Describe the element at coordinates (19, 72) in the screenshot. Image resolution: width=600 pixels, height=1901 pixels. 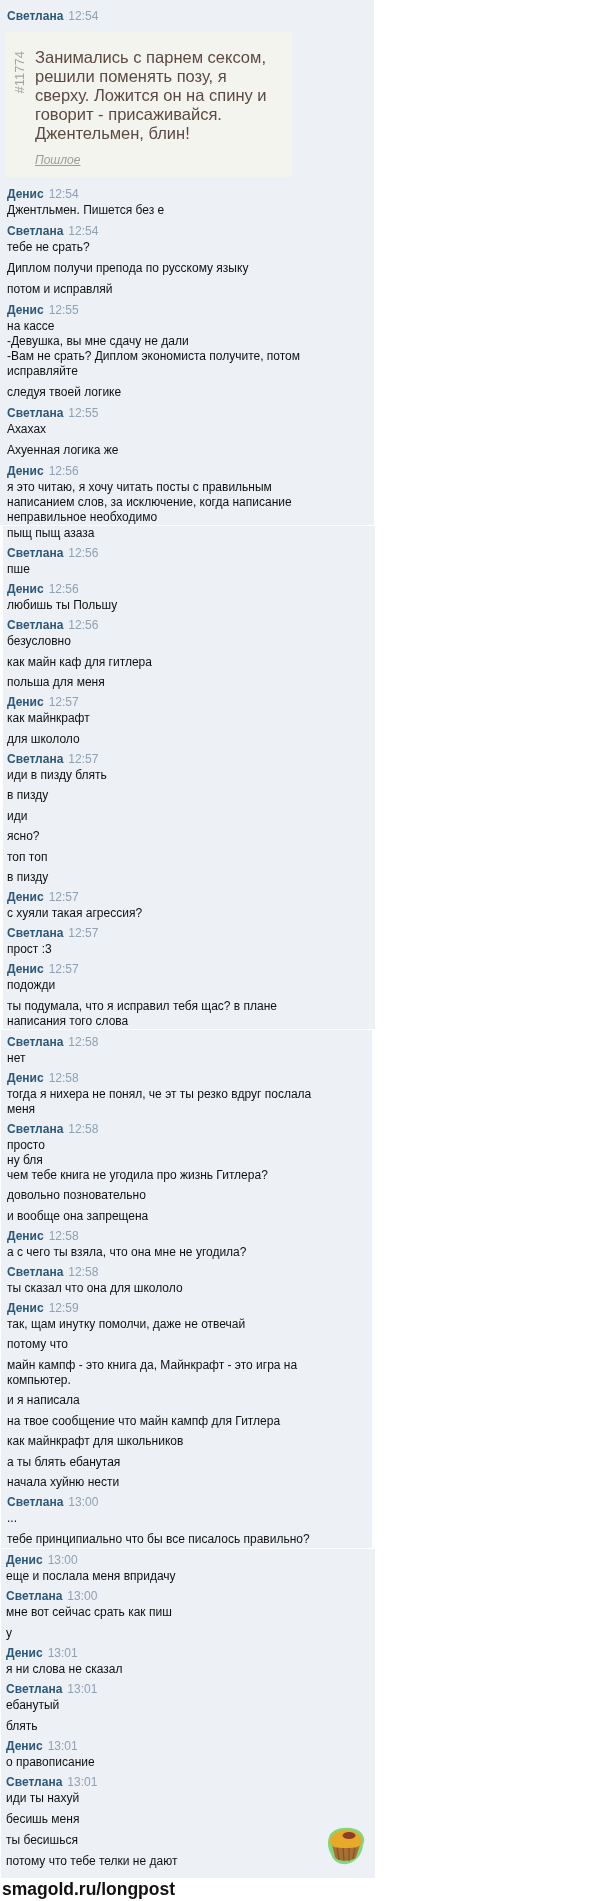
I see `quote-number: #11774` at that location.